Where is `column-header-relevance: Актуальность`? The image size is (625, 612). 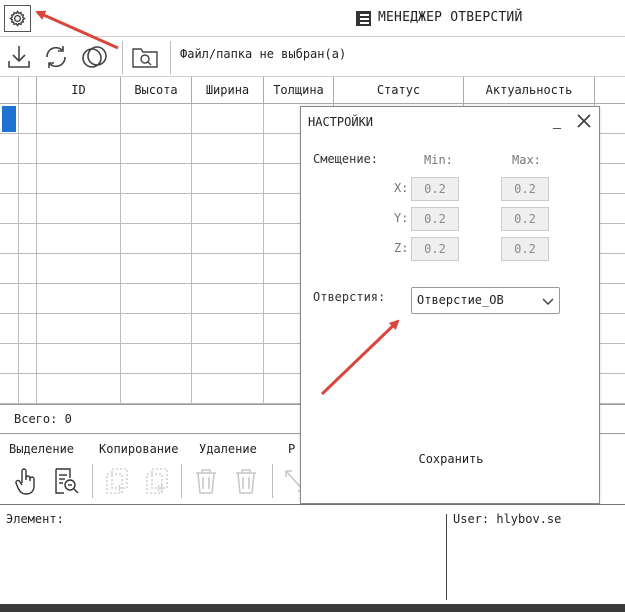
column-header-relevance: Актуальность is located at coordinates (529, 90).